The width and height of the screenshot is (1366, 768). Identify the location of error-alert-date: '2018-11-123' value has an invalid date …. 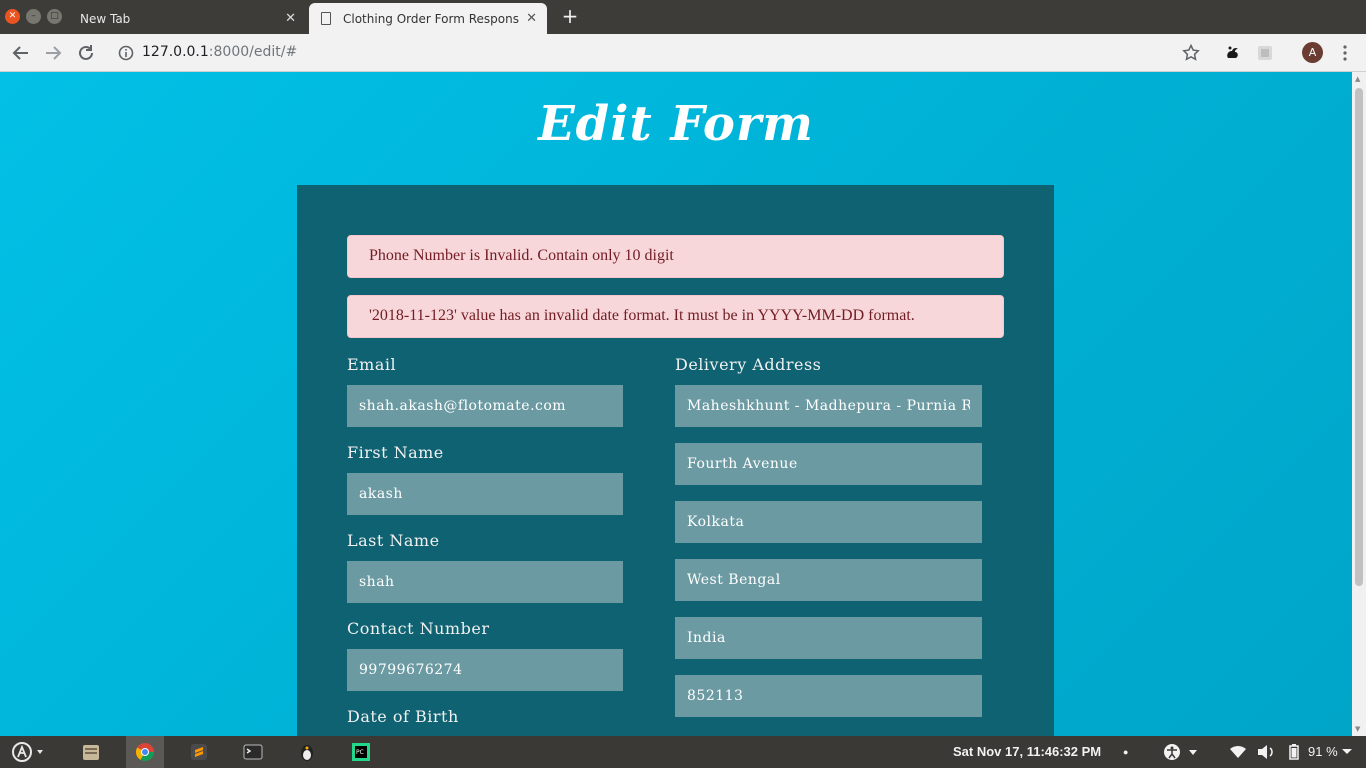
(675, 316).